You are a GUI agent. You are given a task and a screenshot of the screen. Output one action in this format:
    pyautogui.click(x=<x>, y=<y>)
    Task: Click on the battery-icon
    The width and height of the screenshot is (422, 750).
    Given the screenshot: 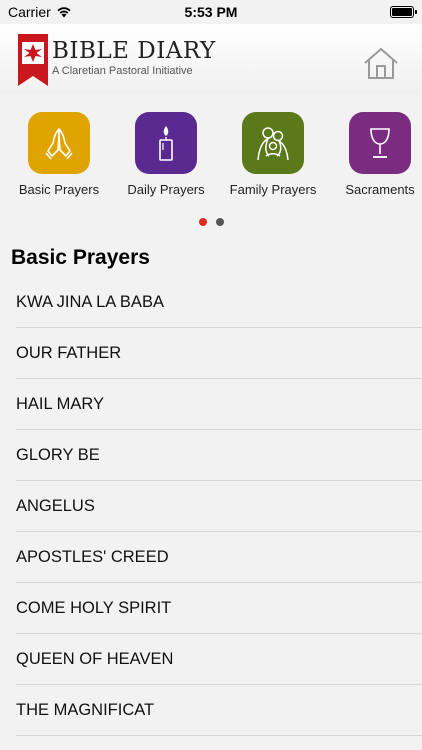 What is the action you would take?
    pyautogui.click(x=403, y=12)
    